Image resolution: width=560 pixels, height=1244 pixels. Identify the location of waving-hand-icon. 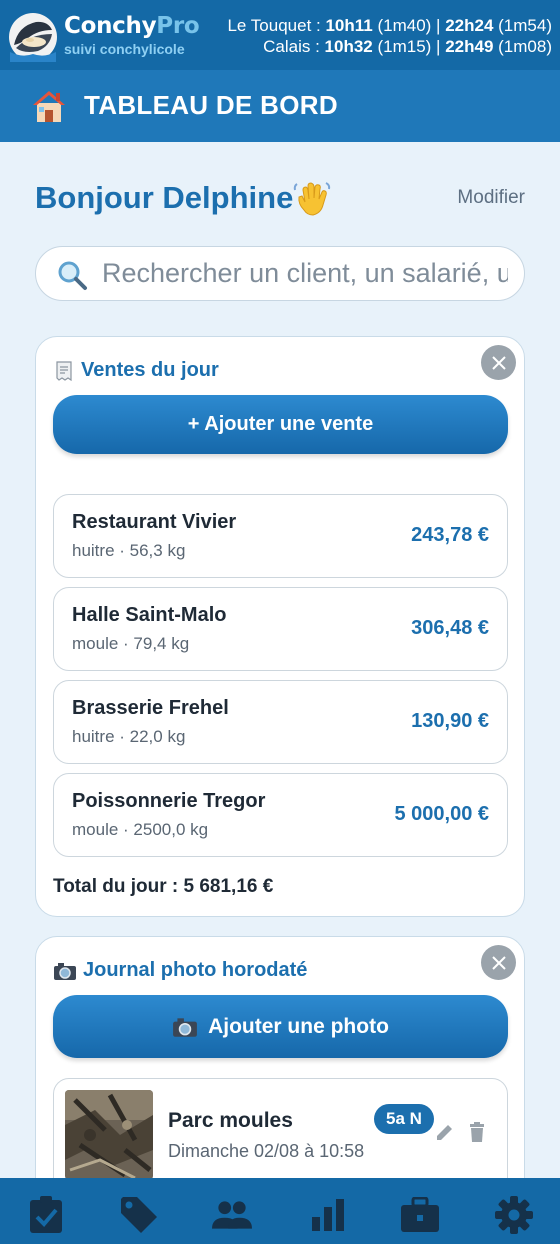
(312, 199).